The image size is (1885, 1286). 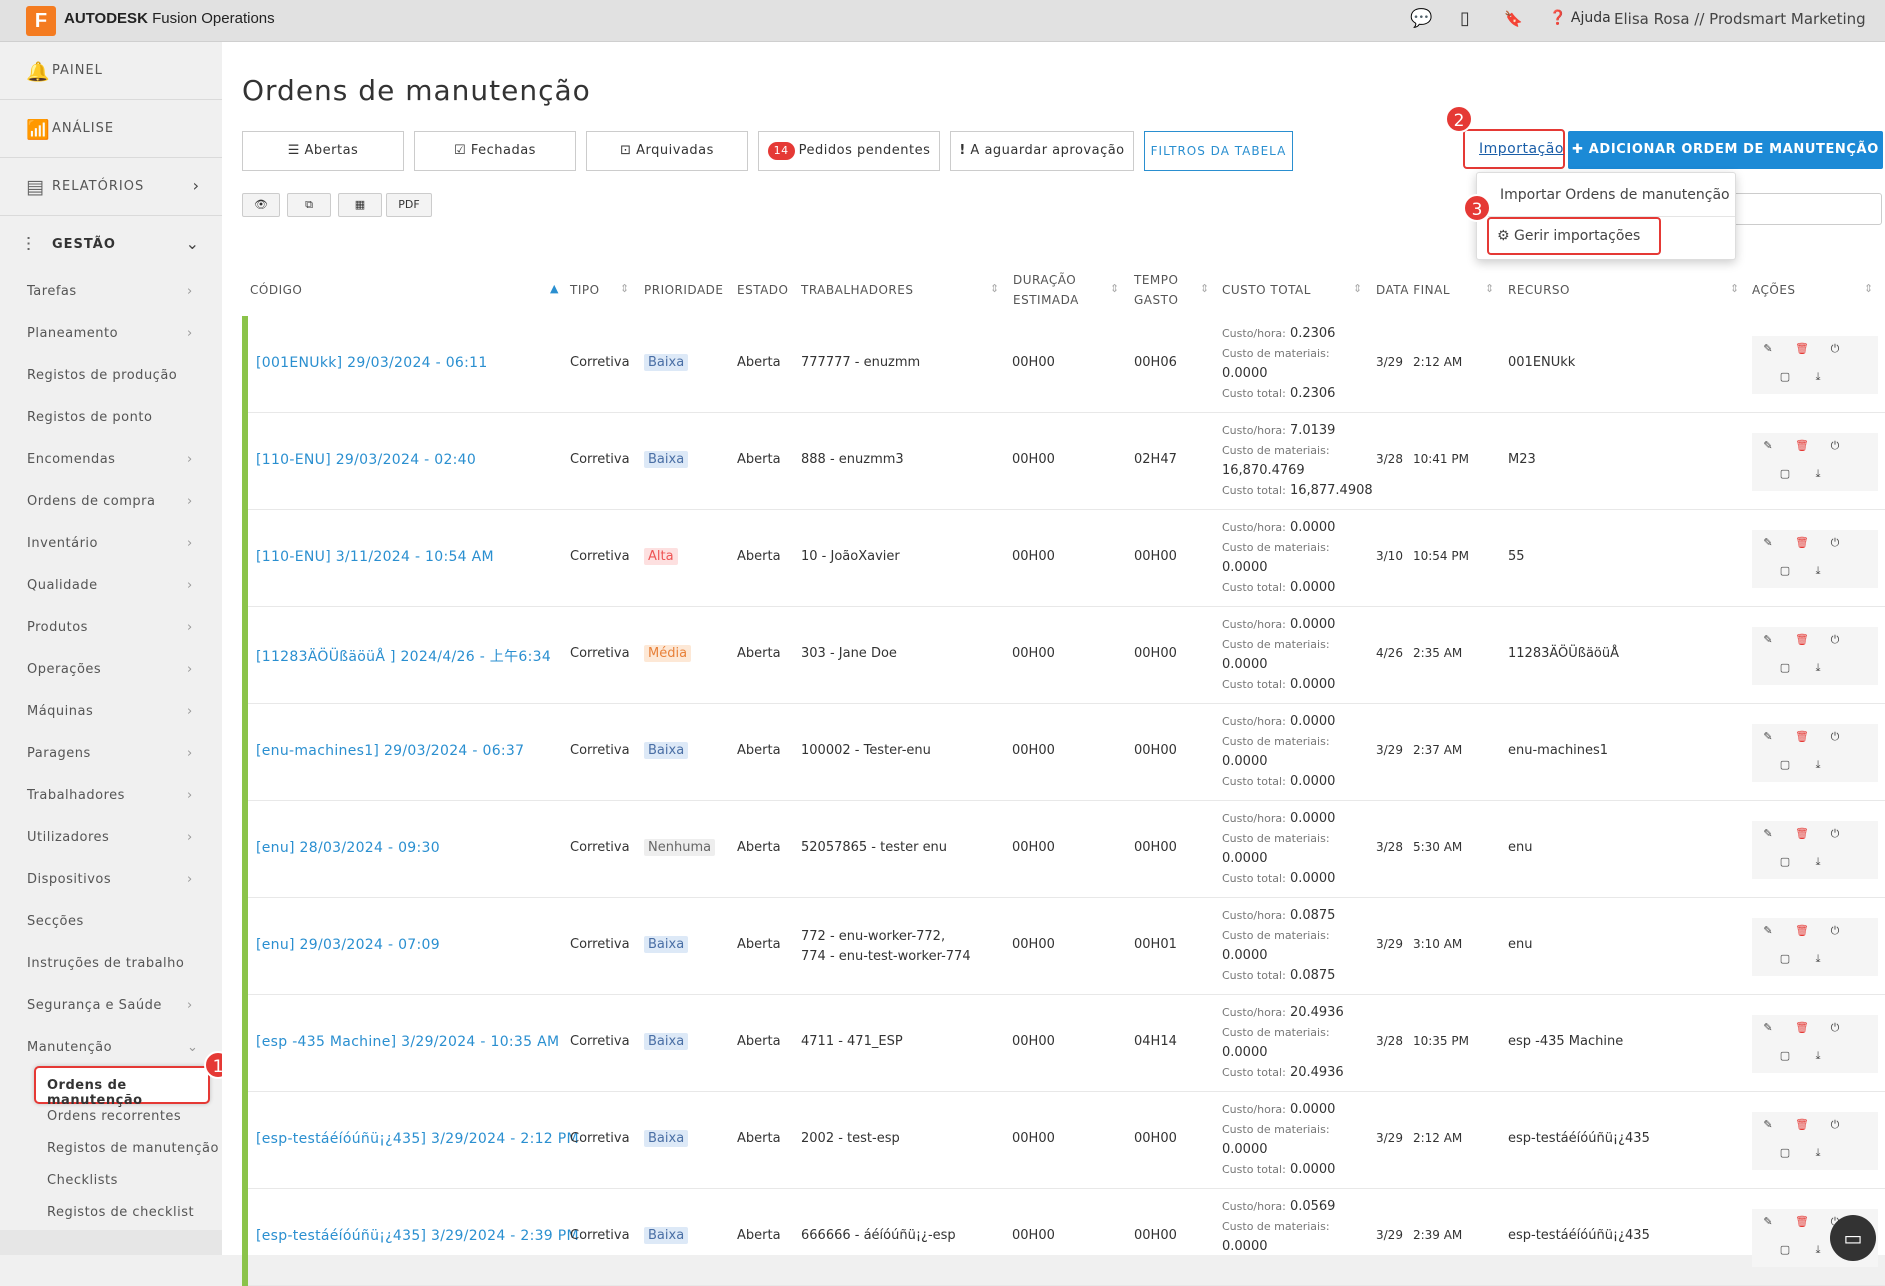 I want to click on sidebar-item-checklists: Checklists, so click(x=82, y=1180).